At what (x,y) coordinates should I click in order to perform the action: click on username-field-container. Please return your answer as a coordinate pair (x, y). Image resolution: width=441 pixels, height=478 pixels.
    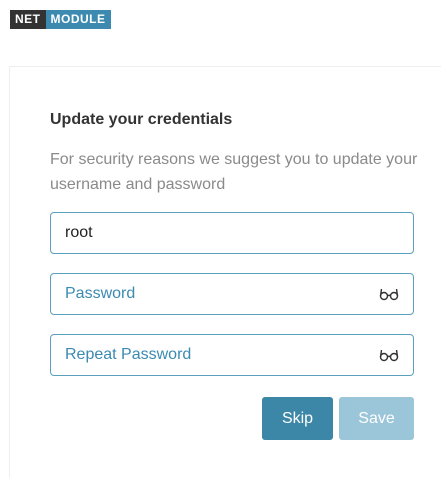
    Looking at the image, I should click on (232, 233).